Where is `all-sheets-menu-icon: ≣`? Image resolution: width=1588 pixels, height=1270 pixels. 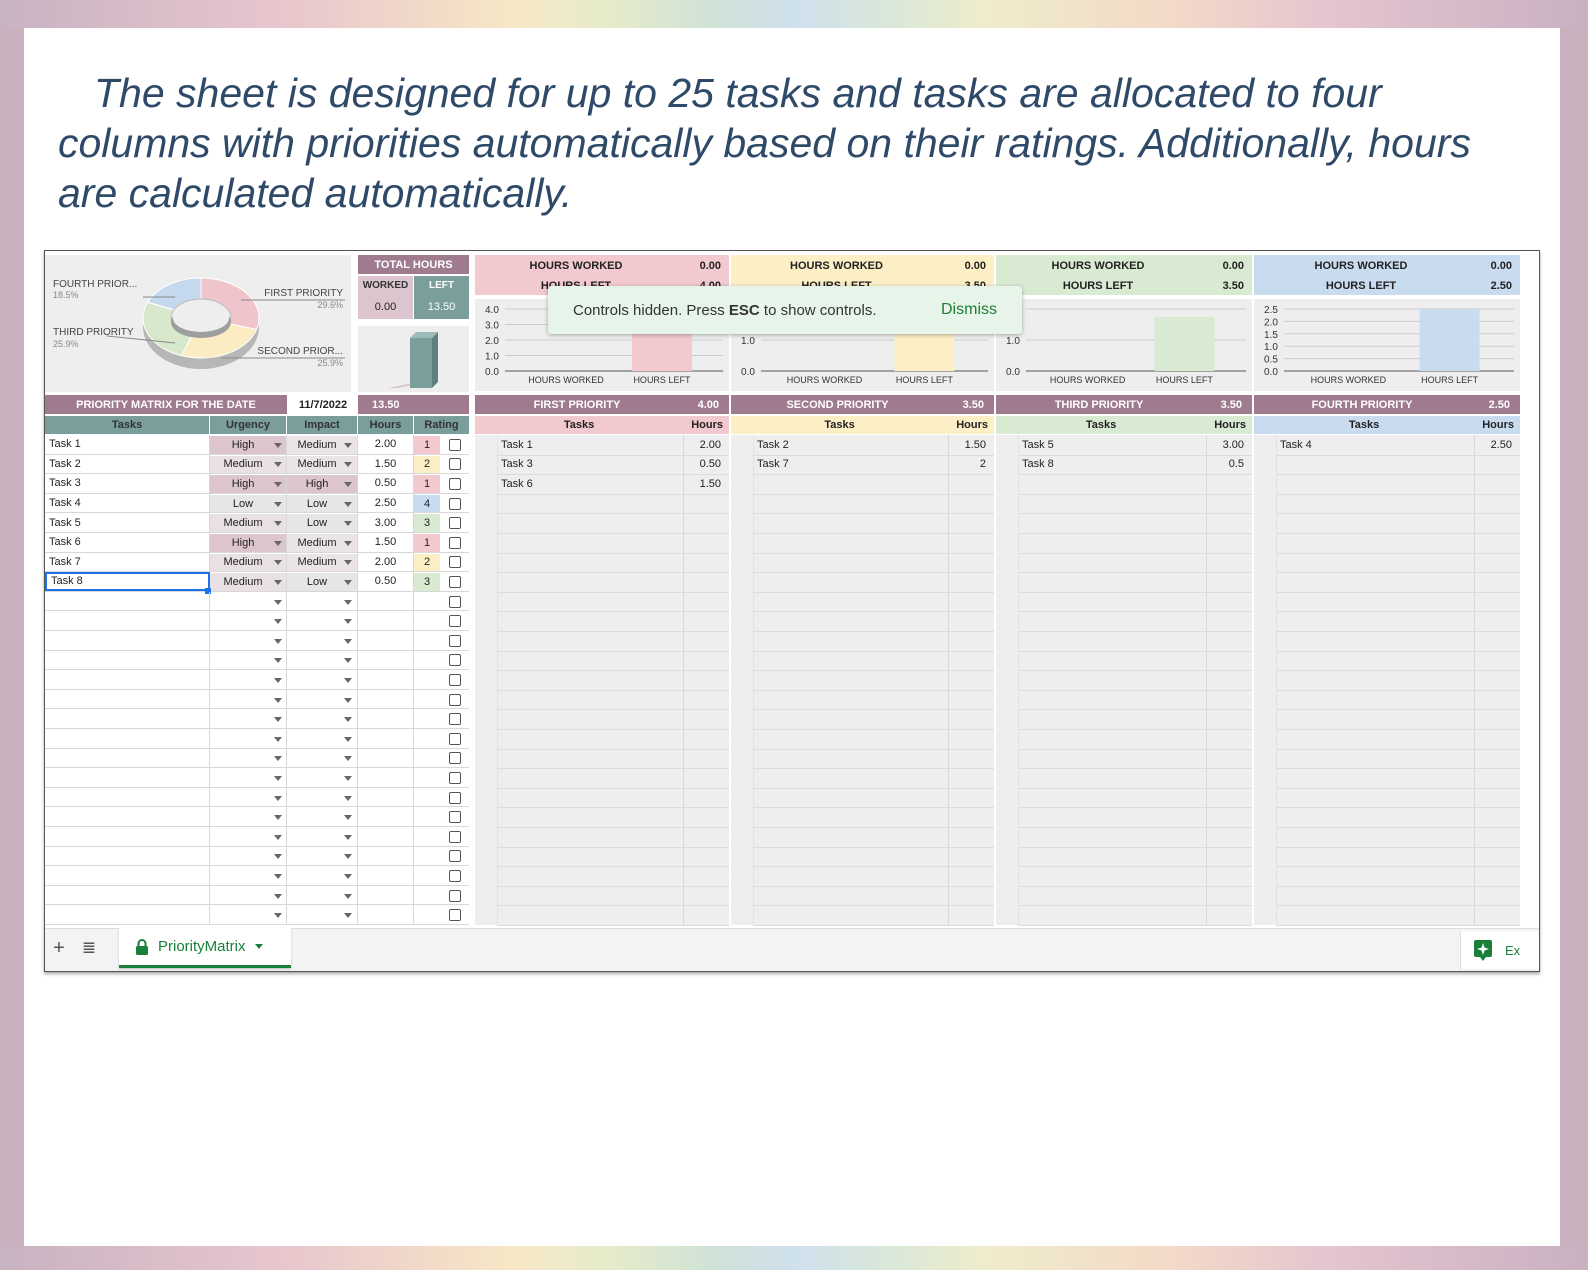
all-sheets-menu-icon: ≣ is located at coordinates (89, 948).